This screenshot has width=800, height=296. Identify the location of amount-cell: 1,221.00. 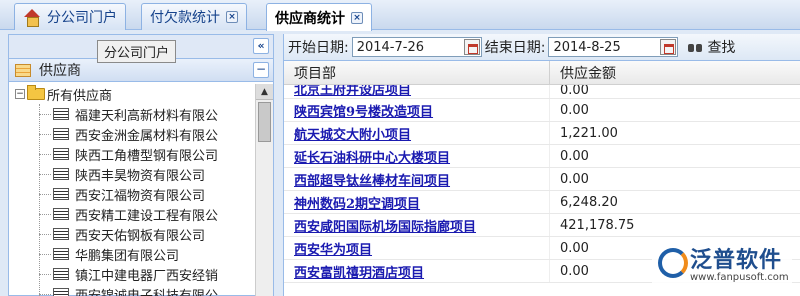
(589, 133).